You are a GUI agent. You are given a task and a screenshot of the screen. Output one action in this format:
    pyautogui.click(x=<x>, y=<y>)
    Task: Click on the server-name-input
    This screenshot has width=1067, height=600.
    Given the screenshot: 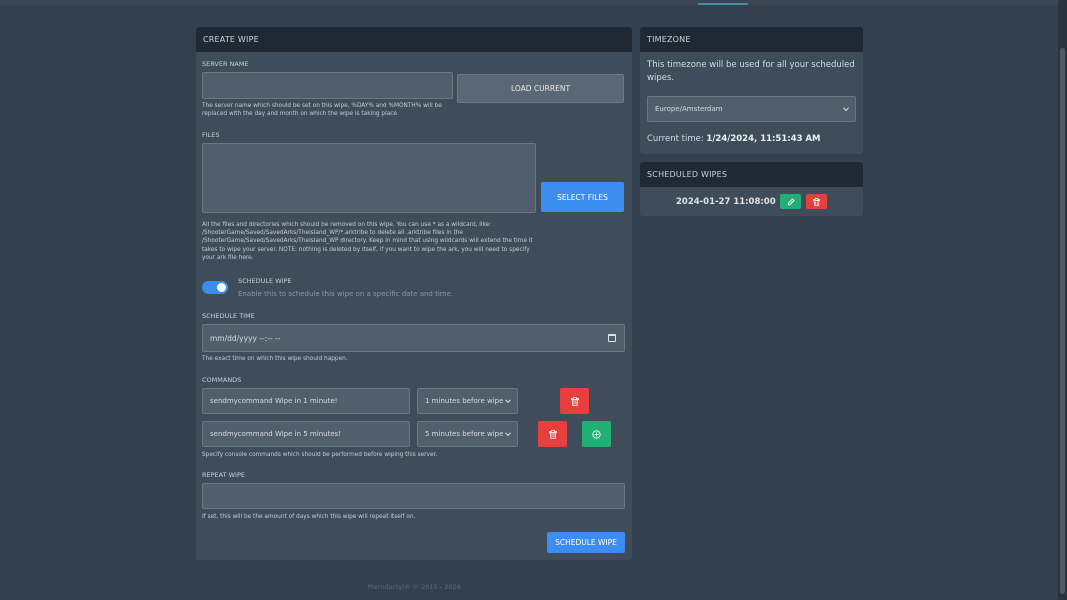 What is the action you would take?
    pyautogui.click(x=327, y=85)
    